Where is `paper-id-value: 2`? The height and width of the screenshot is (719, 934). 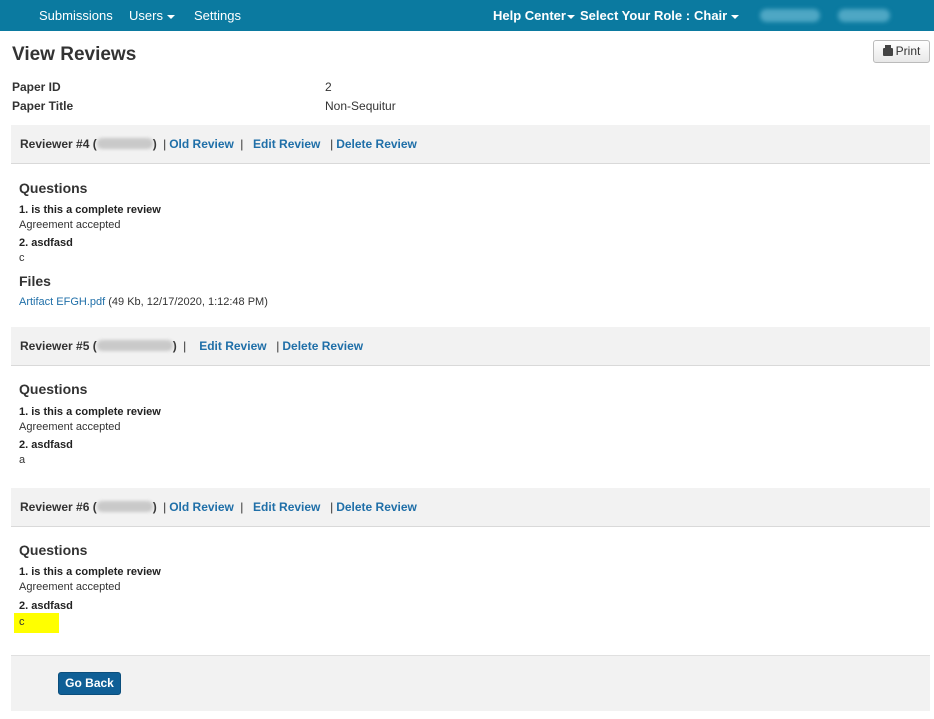 paper-id-value: 2 is located at coordinates (328, 87).